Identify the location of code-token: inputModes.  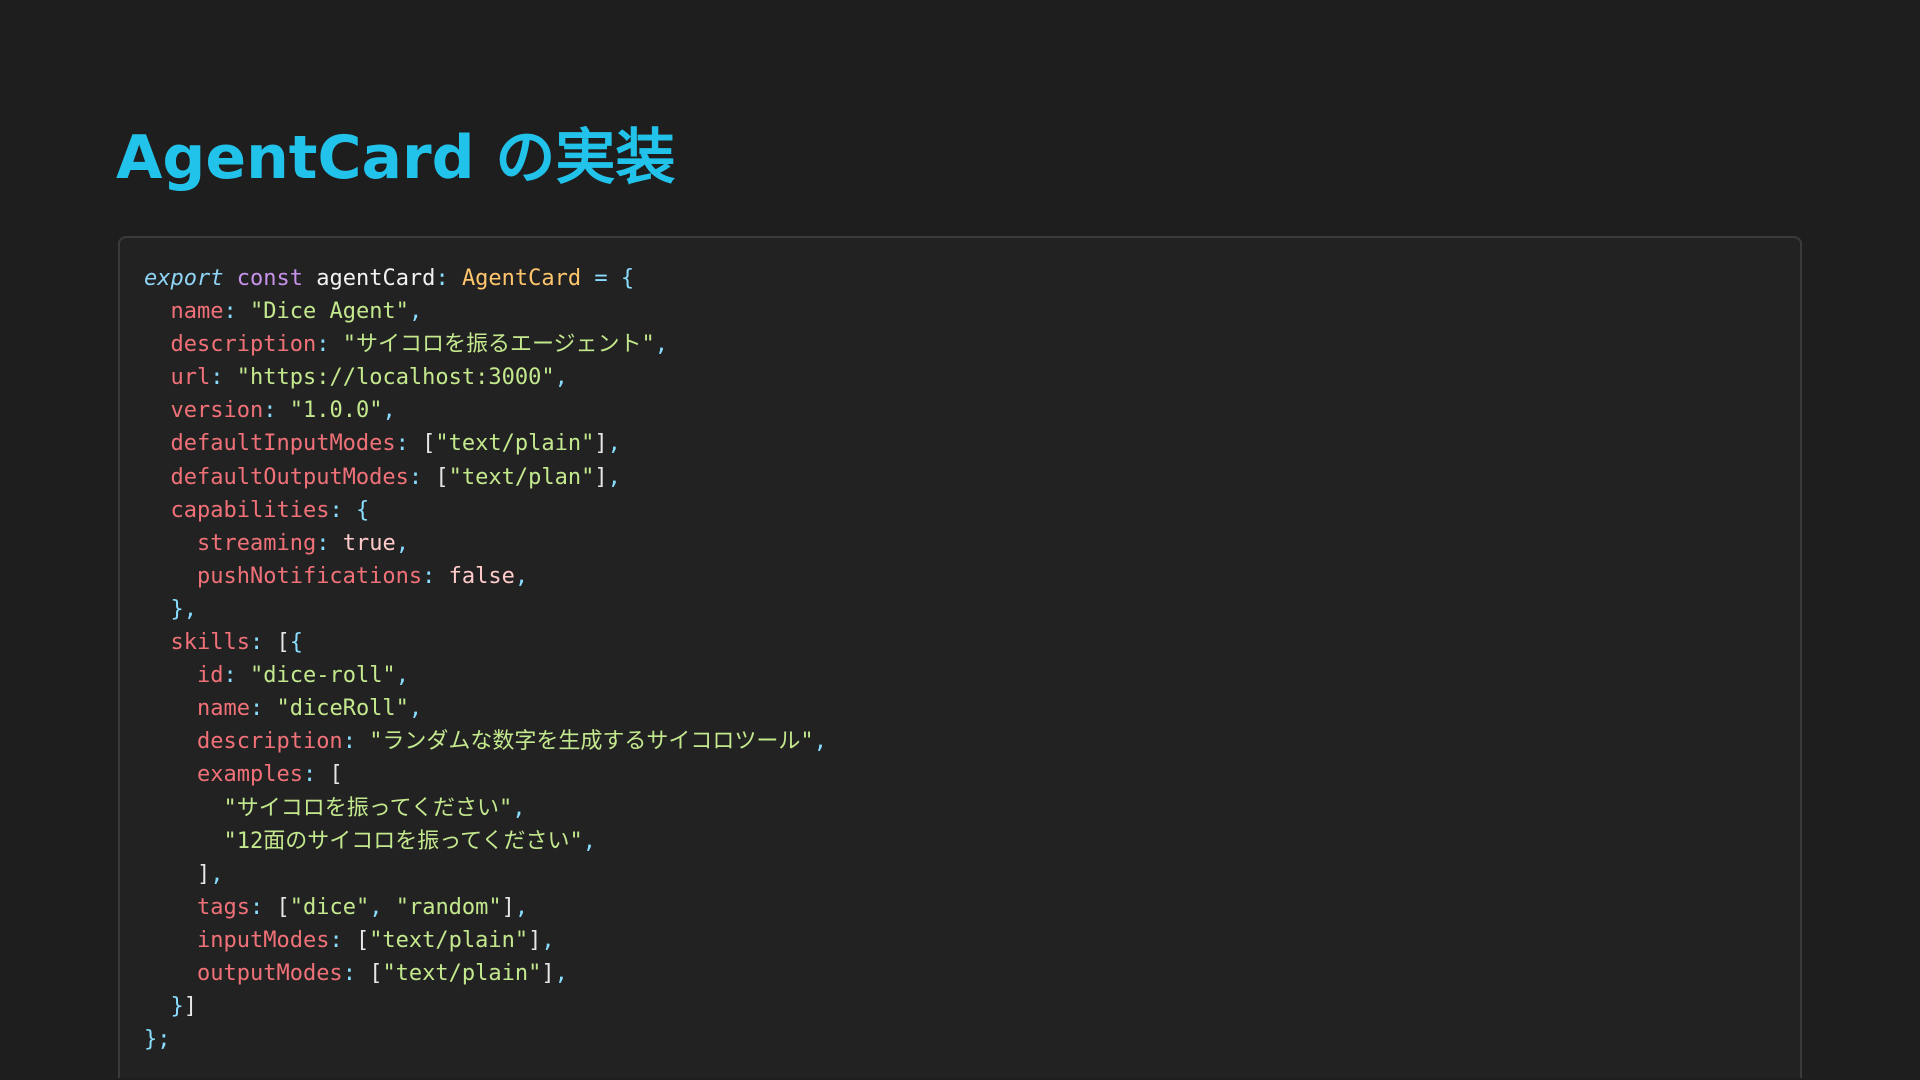
(263, 940).